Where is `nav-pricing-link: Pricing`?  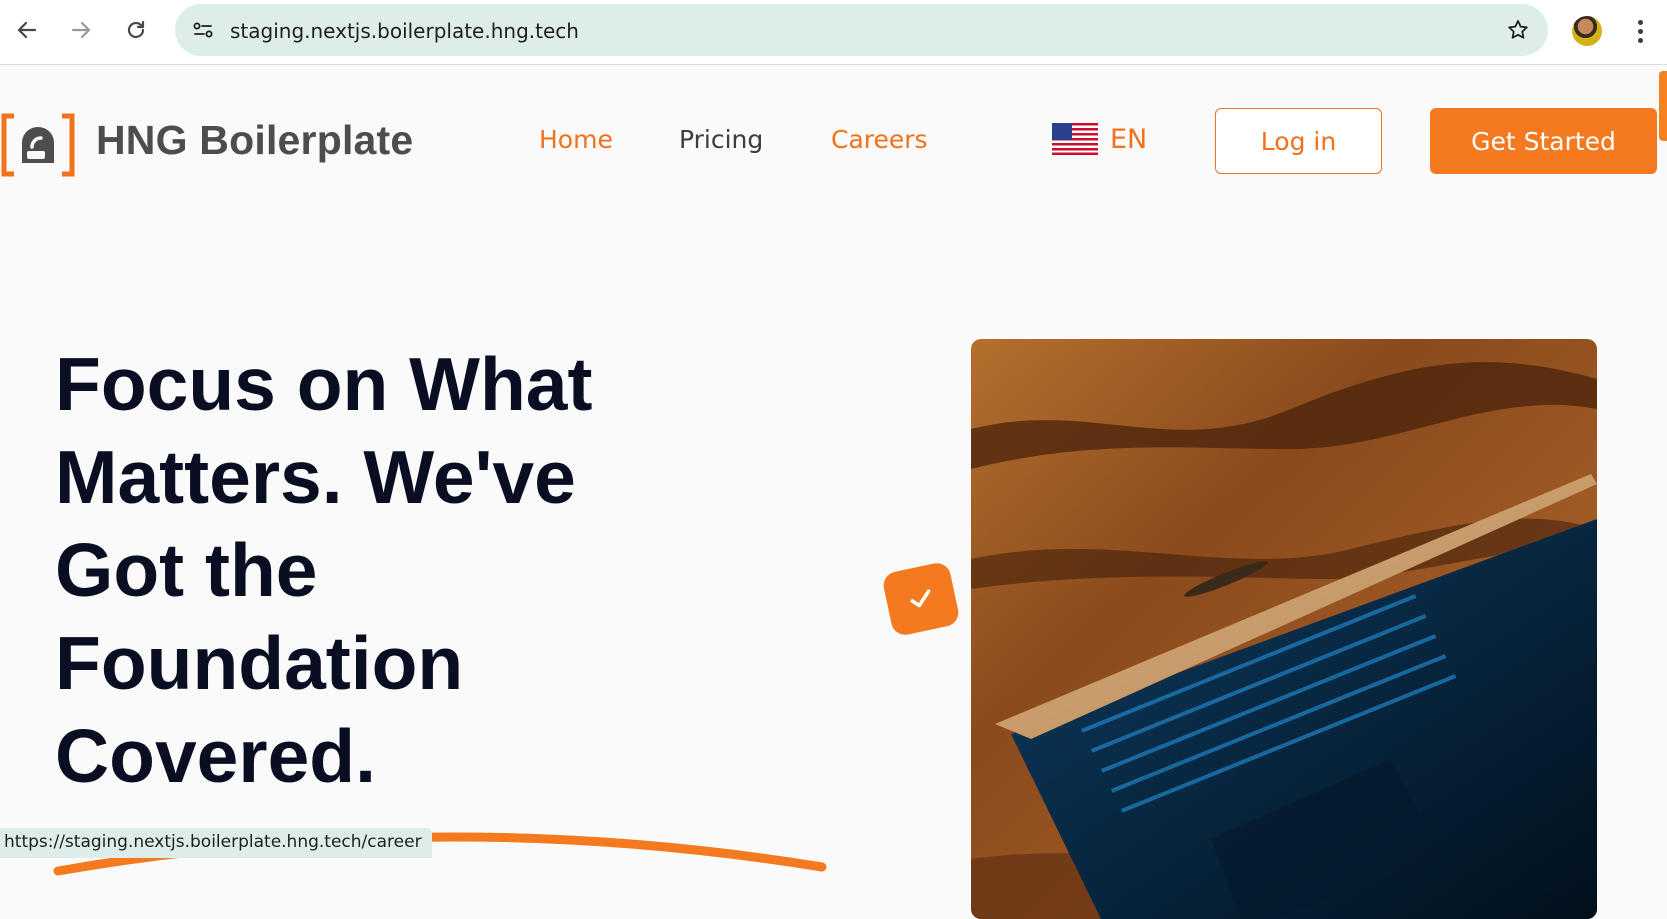
nav-pricing-link: Pricing is located at coordinates (721, 139).